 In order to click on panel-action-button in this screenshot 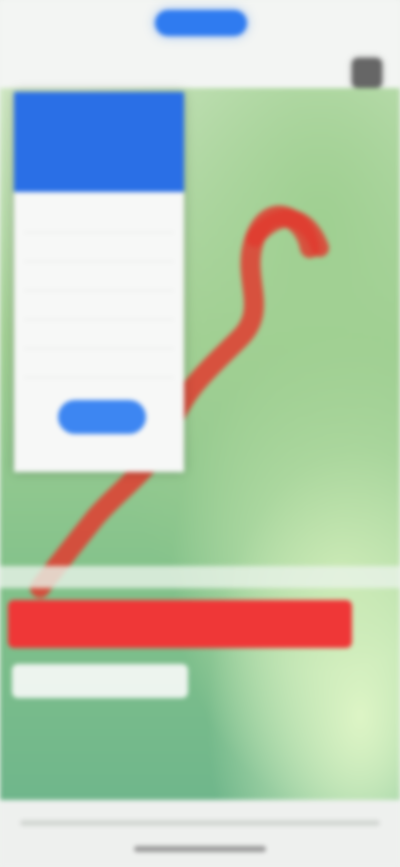, I will do `click(102, 417)`.